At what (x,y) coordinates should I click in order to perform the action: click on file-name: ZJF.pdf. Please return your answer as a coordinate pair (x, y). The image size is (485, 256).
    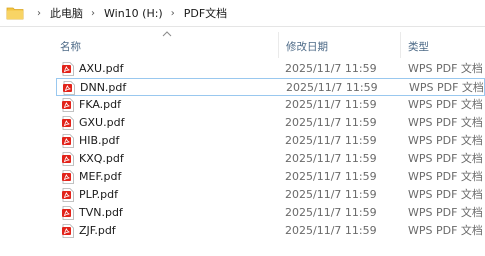
    Looking at the image, I should click on (97, 230).